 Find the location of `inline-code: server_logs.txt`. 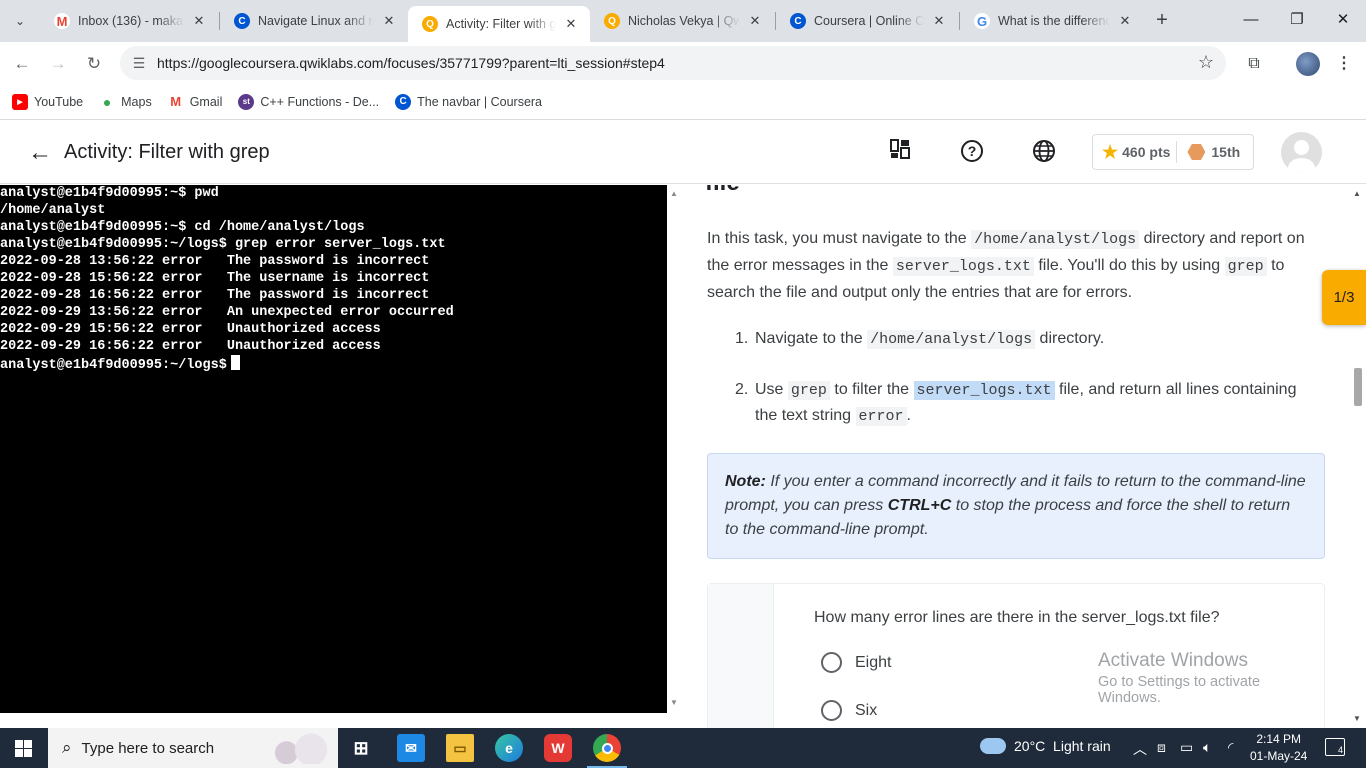

inline-code: server_logs.txt is located at coordinates (963, 266).